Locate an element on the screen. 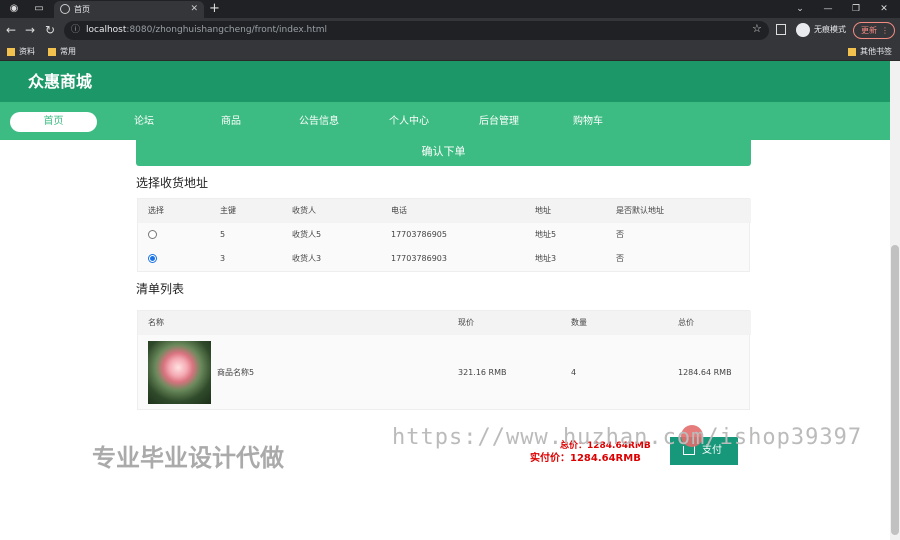  close-window-icon: ✕ is located at coordinates (884, 9).